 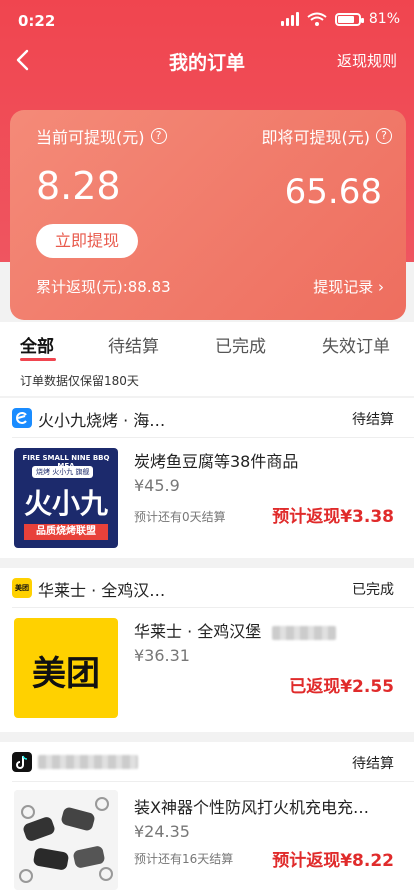 What do you see at coordinates (333, 861) in the screenshot?
I see `rebate-amount: 预计返现¥8.22` at bounding box center [333, 861].